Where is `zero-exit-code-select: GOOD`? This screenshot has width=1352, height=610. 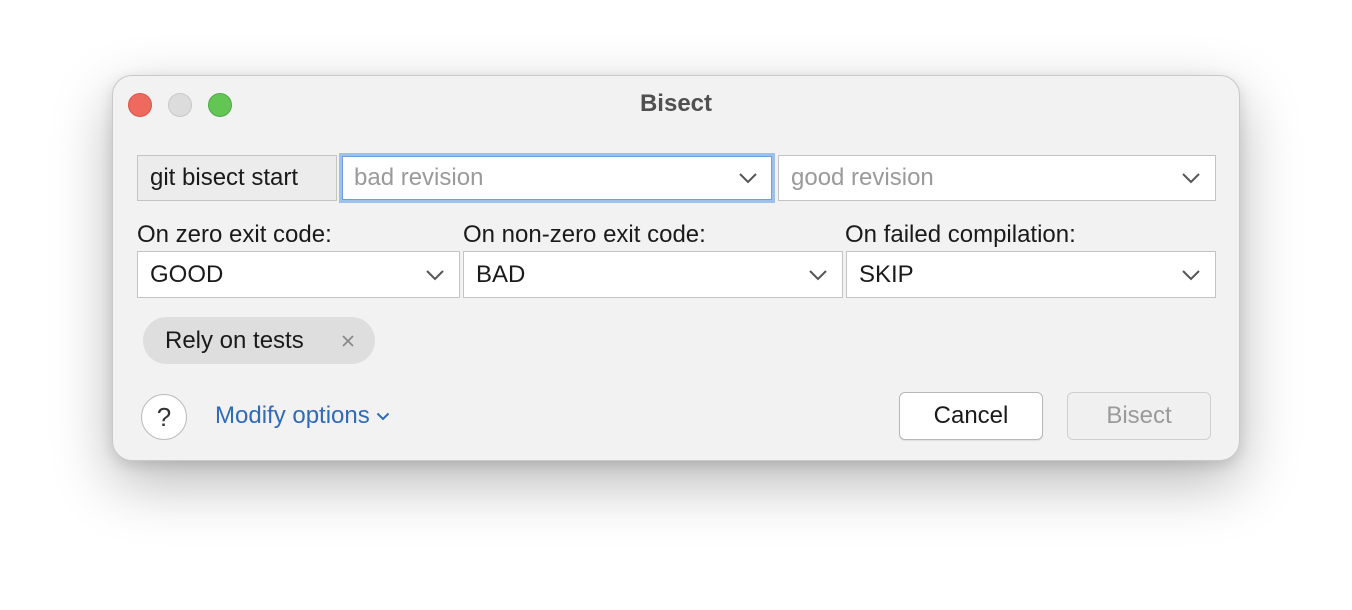 zero-exit-code-select: GOOD is located at coordinates (298, 274).